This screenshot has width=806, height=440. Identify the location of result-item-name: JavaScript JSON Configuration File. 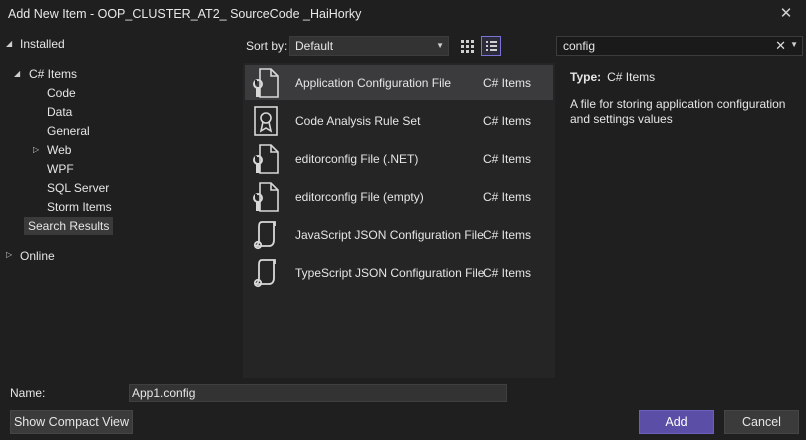
(389, 235).